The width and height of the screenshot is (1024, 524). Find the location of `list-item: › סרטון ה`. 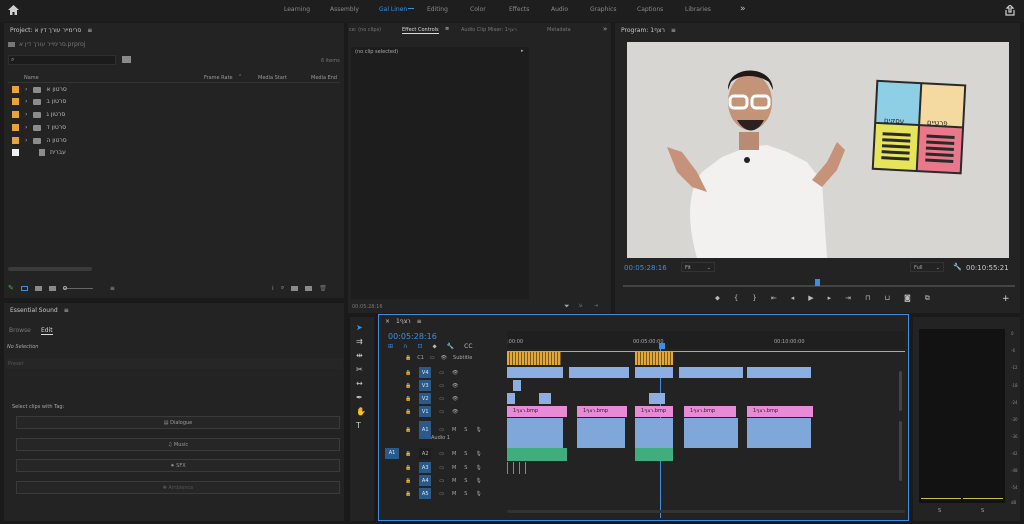

list-item: › סרטון ה is located at coordinates (39, 140).